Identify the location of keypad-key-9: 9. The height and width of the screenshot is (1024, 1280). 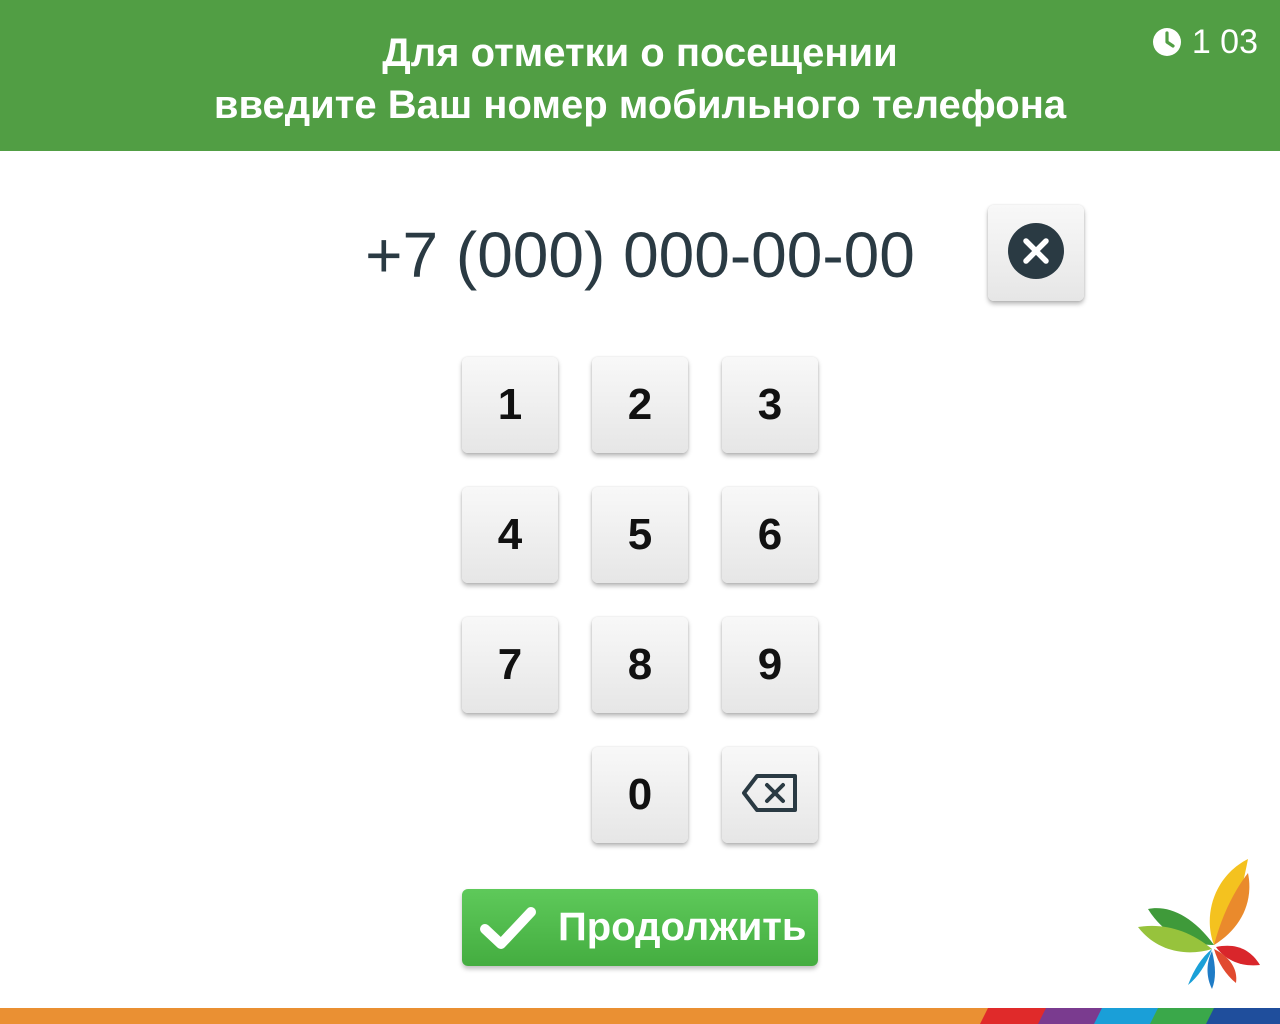
(770, 665).